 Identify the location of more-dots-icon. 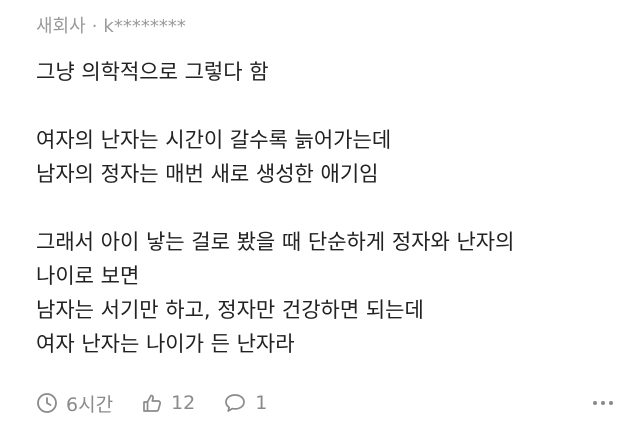
(603, 403).